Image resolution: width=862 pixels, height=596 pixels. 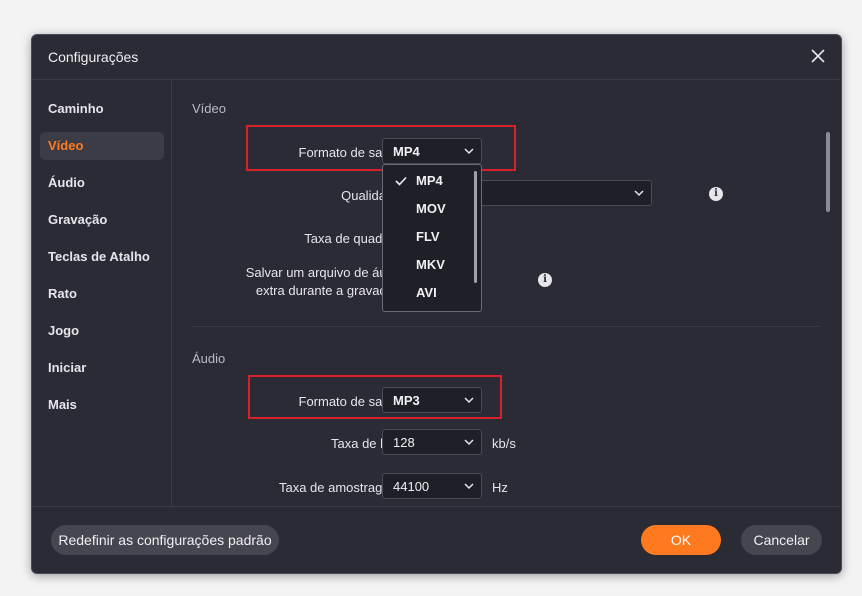 I want to click on sidebar-item-jogo: Jogo, so click(x=102, y=331).